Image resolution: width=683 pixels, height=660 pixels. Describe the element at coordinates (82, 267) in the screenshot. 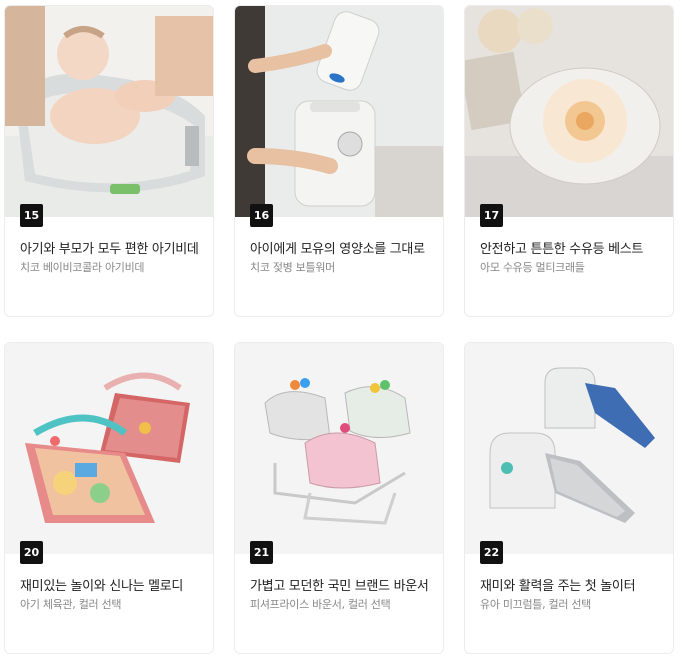

I see `product-subtitle: 치코 베이비코콜라 아기비데` at that location.